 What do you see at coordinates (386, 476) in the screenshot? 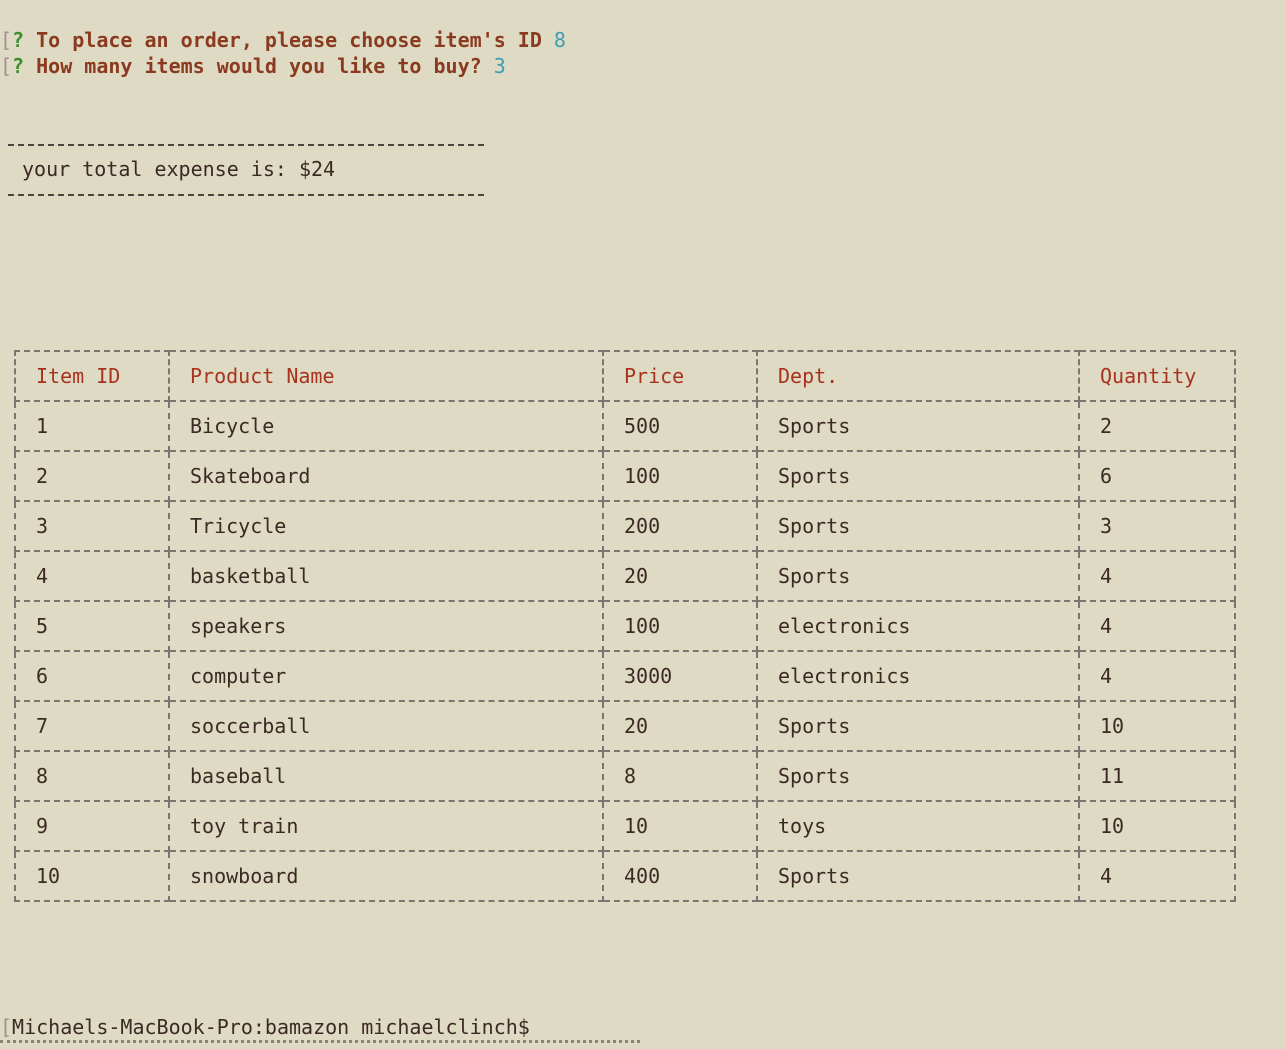
I see `cell-product-name: Skateboard` at bounding box center [386, 476].